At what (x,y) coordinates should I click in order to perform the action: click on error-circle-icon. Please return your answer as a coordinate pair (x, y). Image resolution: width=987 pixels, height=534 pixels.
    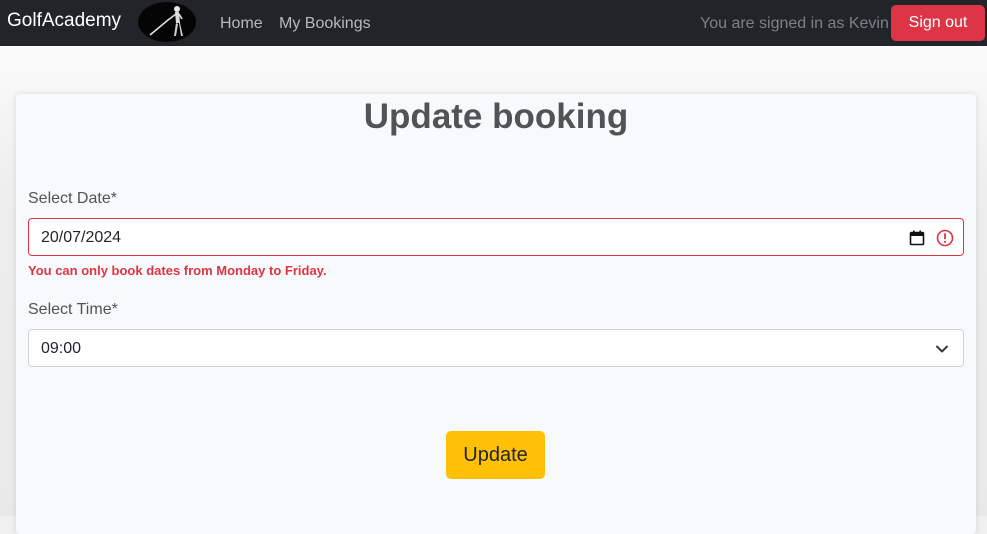
    Looking at the image, I should click on (945, 238).